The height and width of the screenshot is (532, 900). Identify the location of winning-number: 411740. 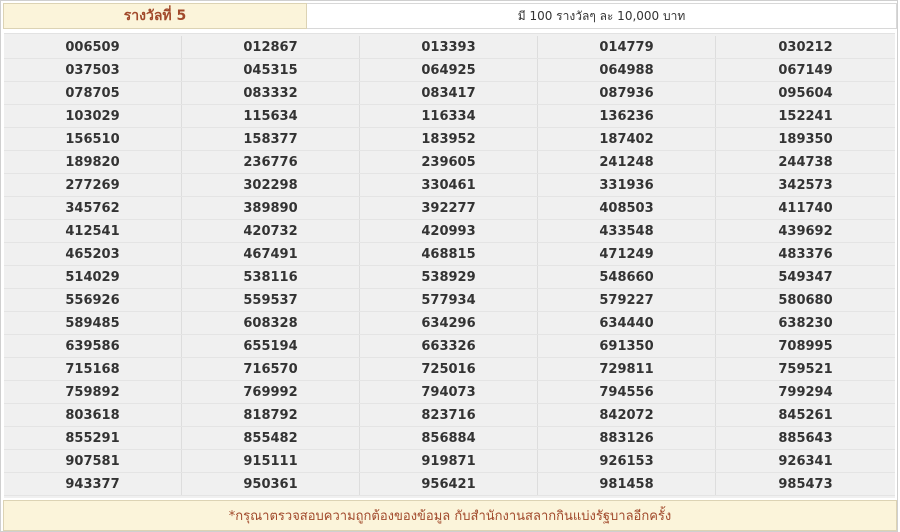
(805, 208).